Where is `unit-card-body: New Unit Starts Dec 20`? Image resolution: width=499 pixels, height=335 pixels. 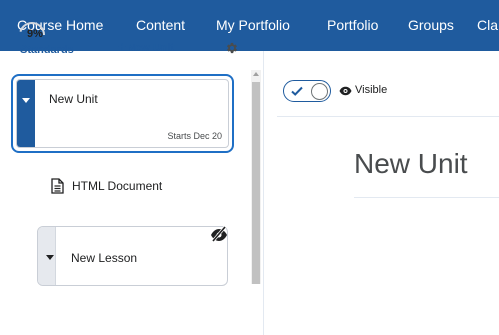 unit-card-body: New Unit Starts Dec 20 is located at coordinates (122, 113).